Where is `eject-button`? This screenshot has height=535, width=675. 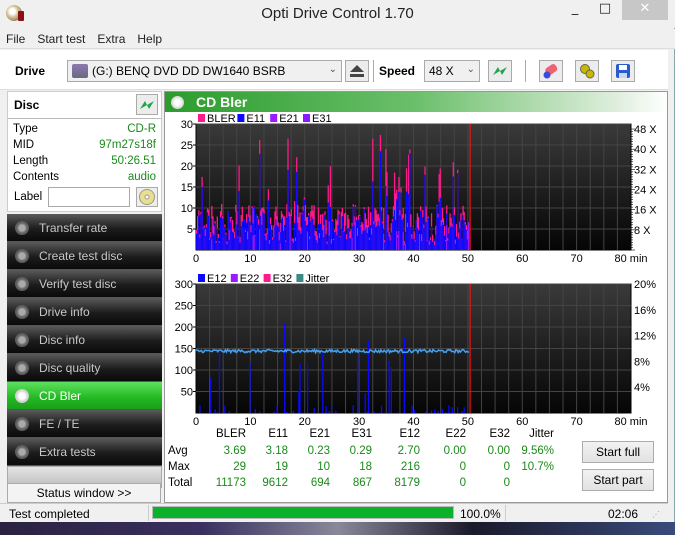 eject-button is located at coordinates (357, 71).